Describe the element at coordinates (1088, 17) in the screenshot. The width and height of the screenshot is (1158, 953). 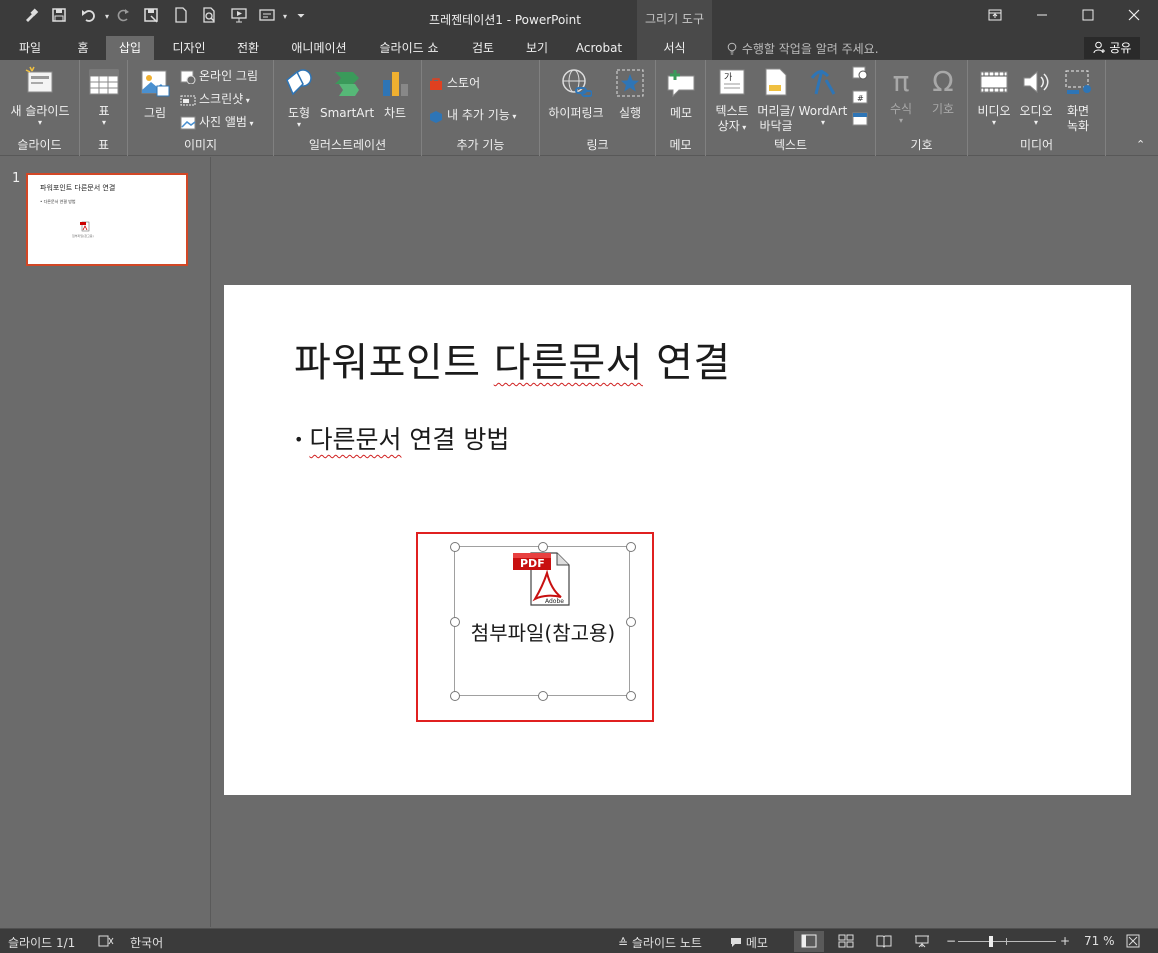
I see `maximize-icon` at that location.